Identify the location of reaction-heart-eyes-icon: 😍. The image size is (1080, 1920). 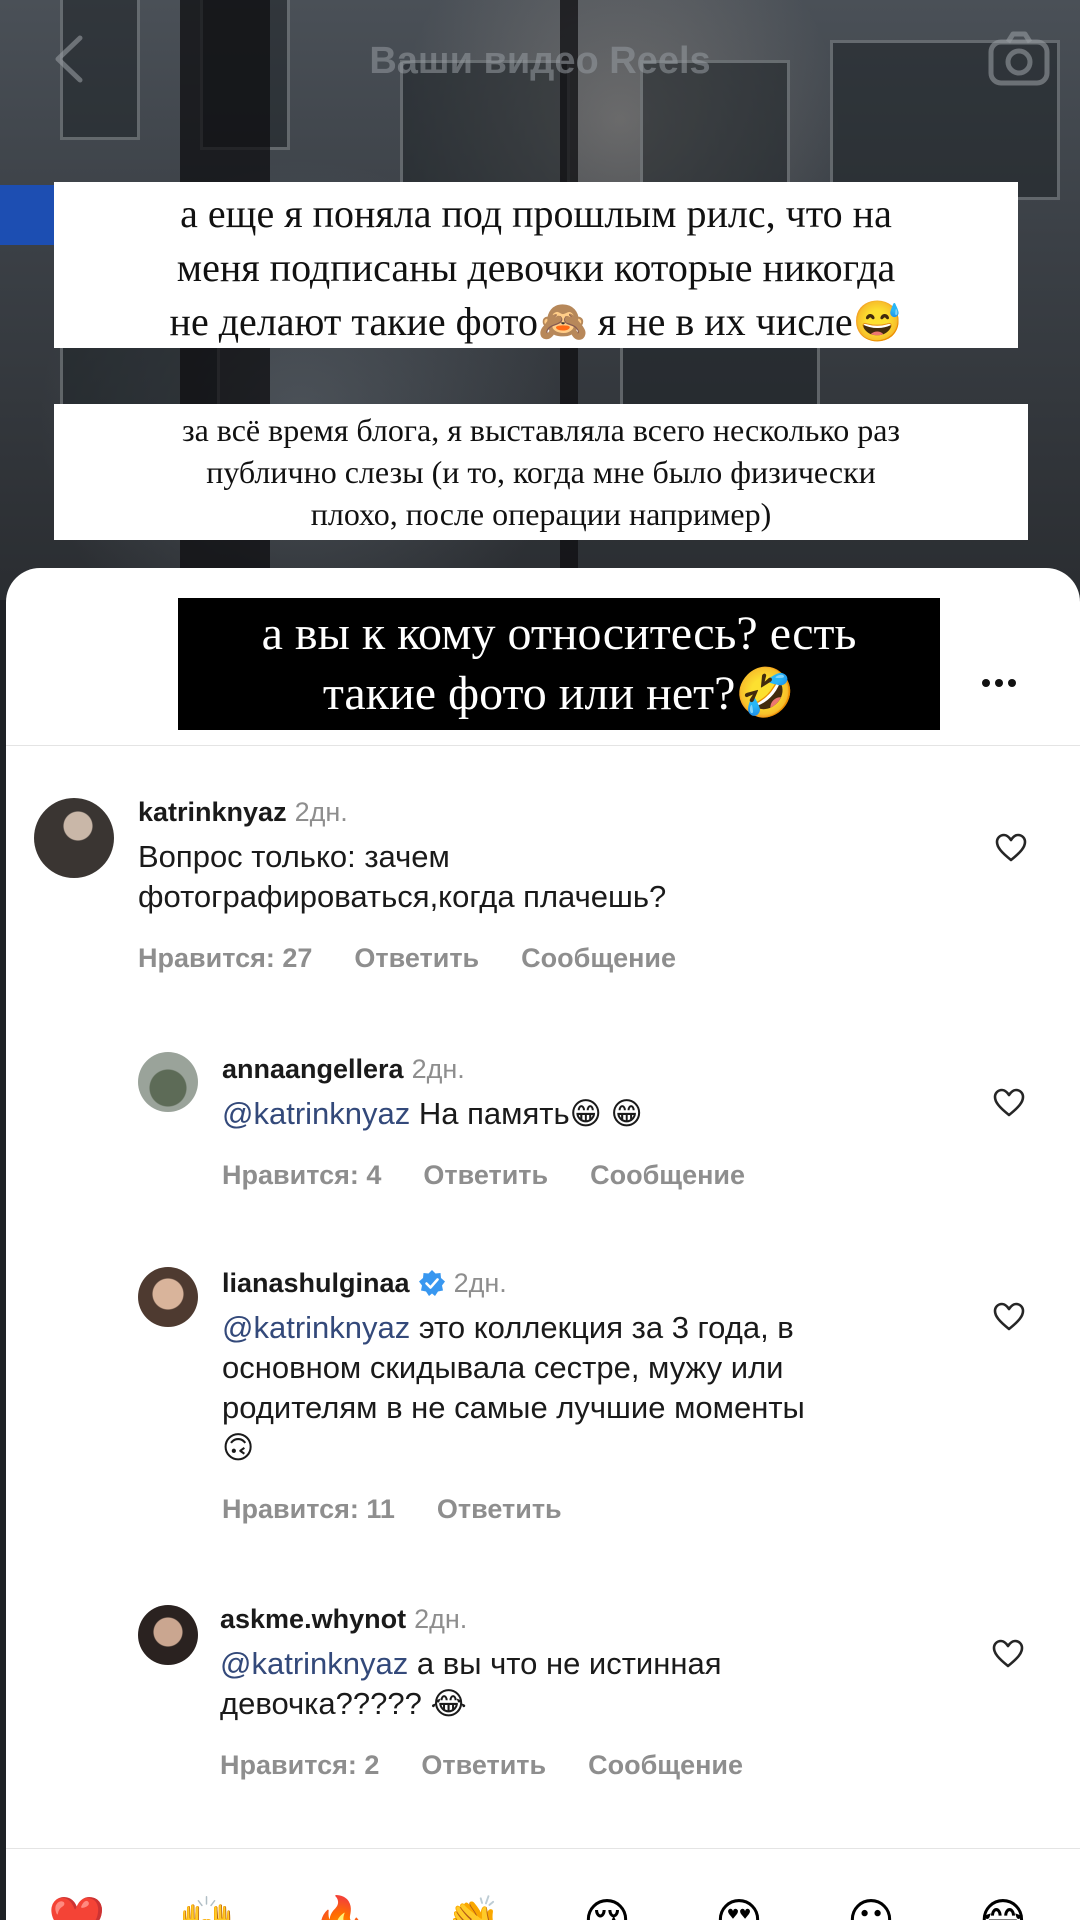
(739, 1900).